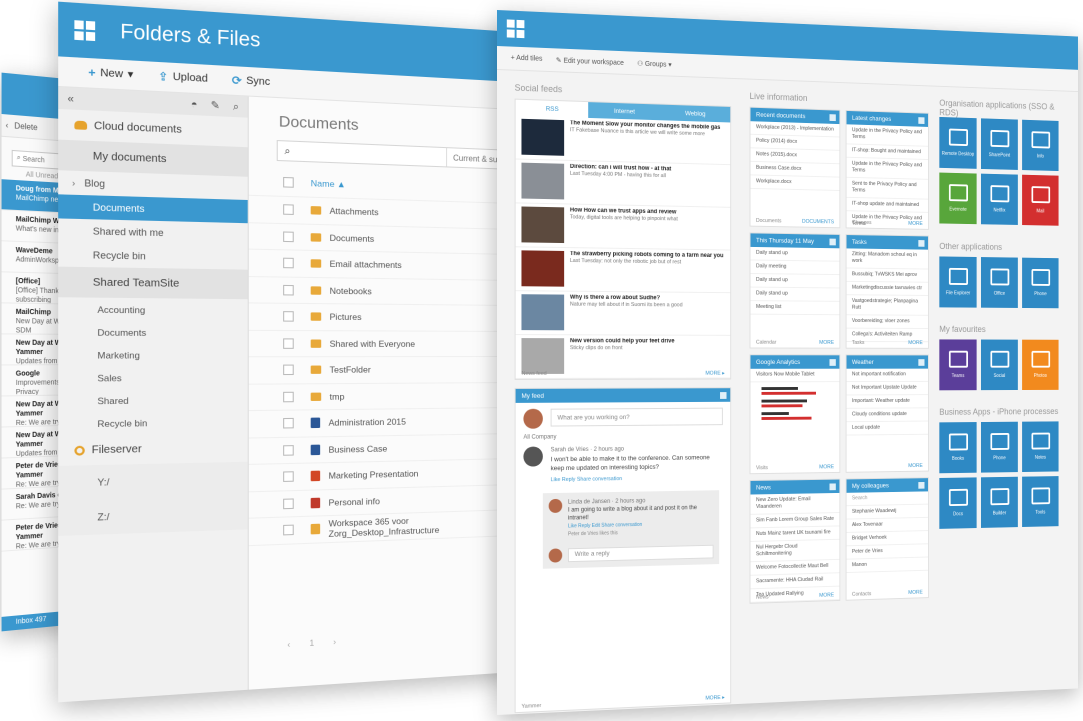 This screenshot has width=1083, height=721. I want to click on app-tile: Docs, so click(958, 503).